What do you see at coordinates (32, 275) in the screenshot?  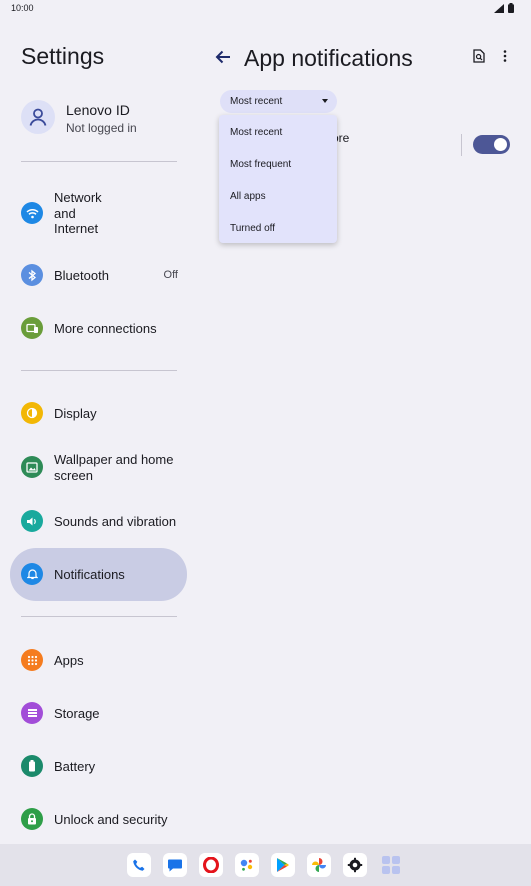 I see `bluetooth-icon` at bounding box center [32, 275].